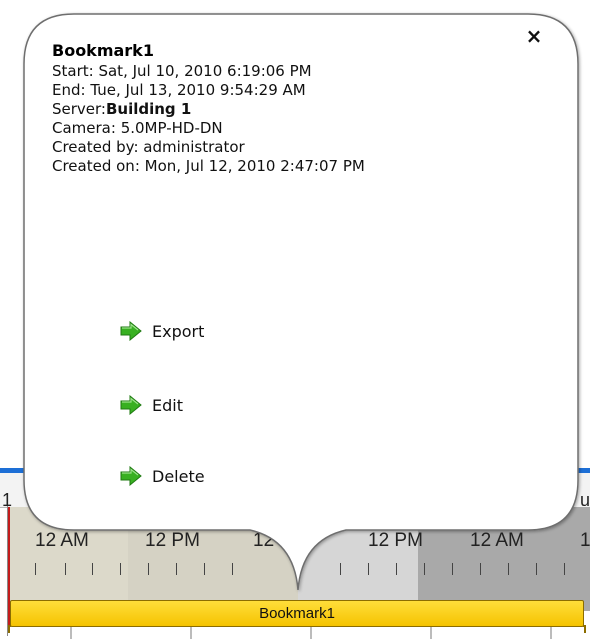 Image resolution: width=590 pixels, height=639 pixels. I want to click on created-on-line: Created on: Mon, Jul 12, 2010 2:47:07 PM, so click(302, 166).